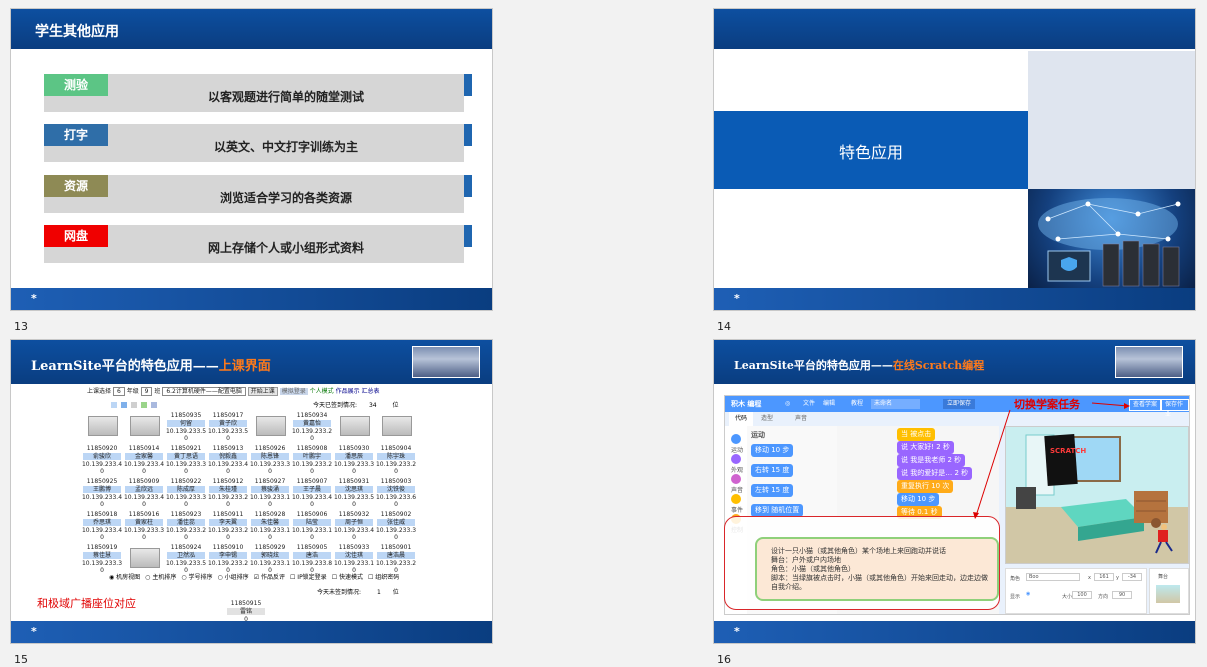 Image resolution: width=1207 pixels, height=667 pixels. Describe the element at coordinates (1145, 405) in the screenshot. I see `view-task-button: 查看学案` at that location.